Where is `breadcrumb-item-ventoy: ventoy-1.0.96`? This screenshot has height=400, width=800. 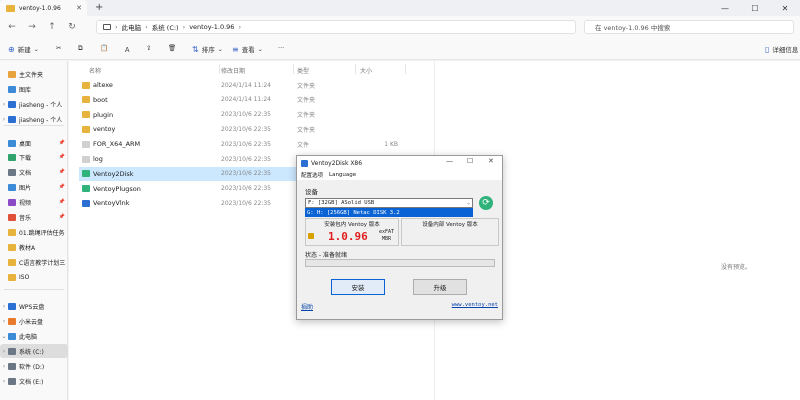
breadcrumb-item-ventoy: ventoy-1.0.96 is located at coordinates (211, 27).